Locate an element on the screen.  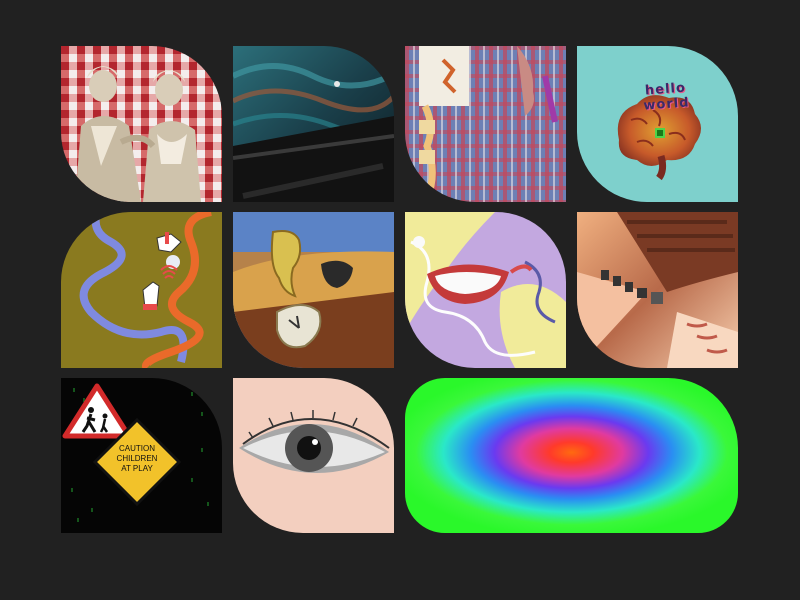
vintage-women-image is located at coordinates (141, 124).